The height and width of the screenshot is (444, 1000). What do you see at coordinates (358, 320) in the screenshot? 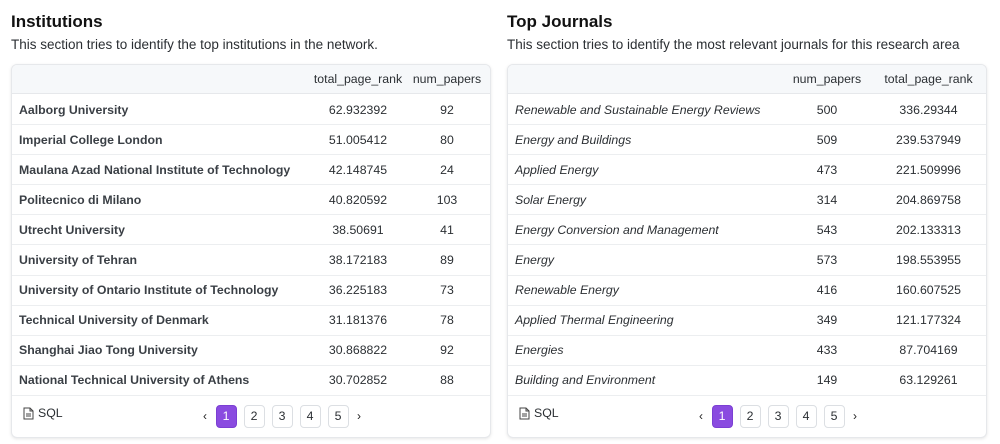
I see `cell-total-page-rank: 31.181376` at bounding box center [358, 320].